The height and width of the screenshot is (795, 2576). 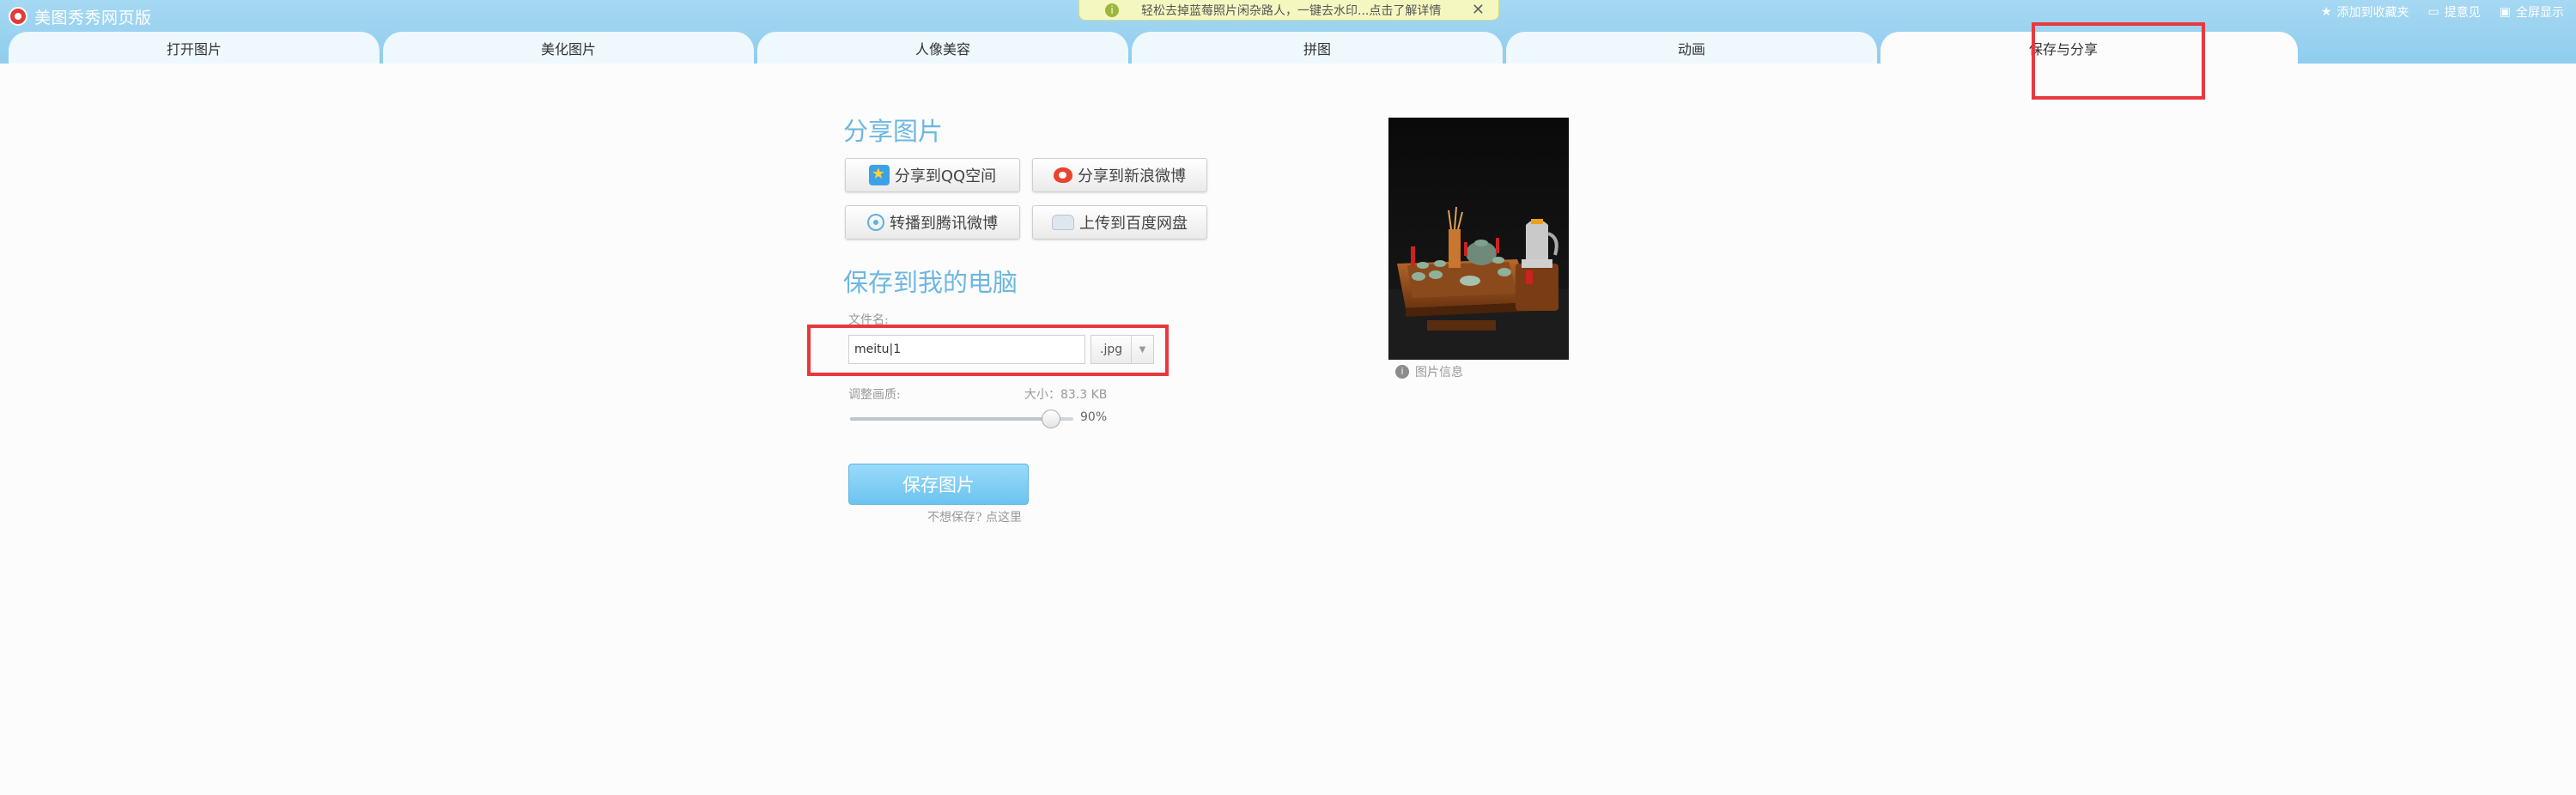 I want to click on format-value: .jpg, so click(x=1111, y=349).